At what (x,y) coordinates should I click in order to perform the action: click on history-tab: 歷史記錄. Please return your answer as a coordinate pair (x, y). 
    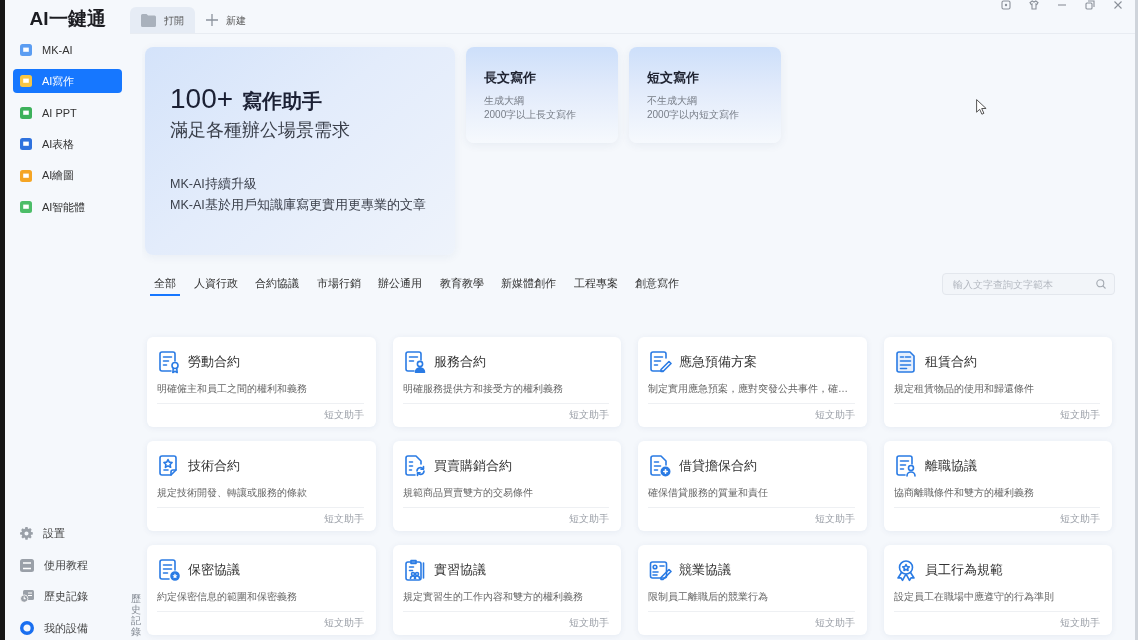
    Looking at the image, I should click on (136, 615).